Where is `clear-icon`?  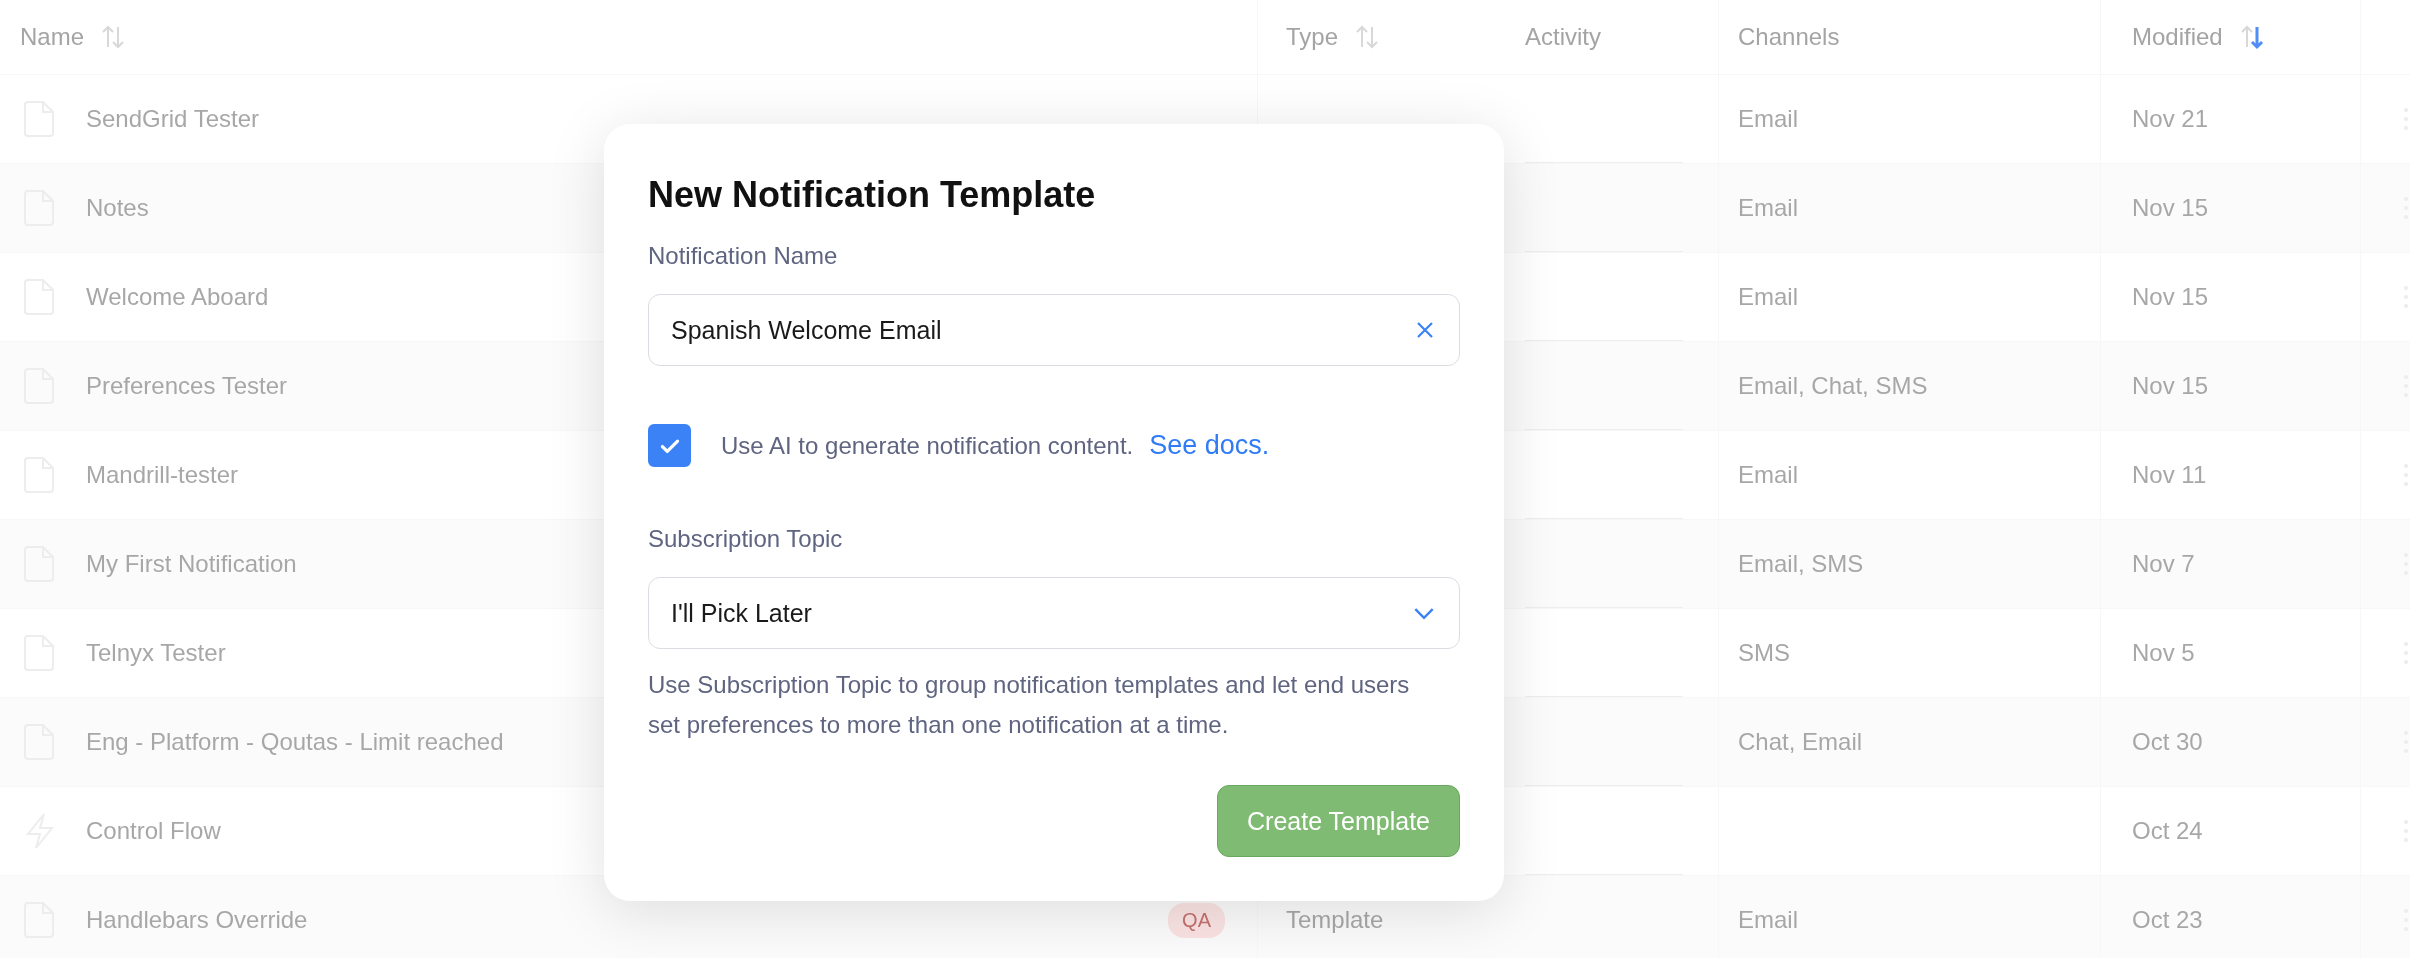
clear-icon is located at coordinates (1425, 330).